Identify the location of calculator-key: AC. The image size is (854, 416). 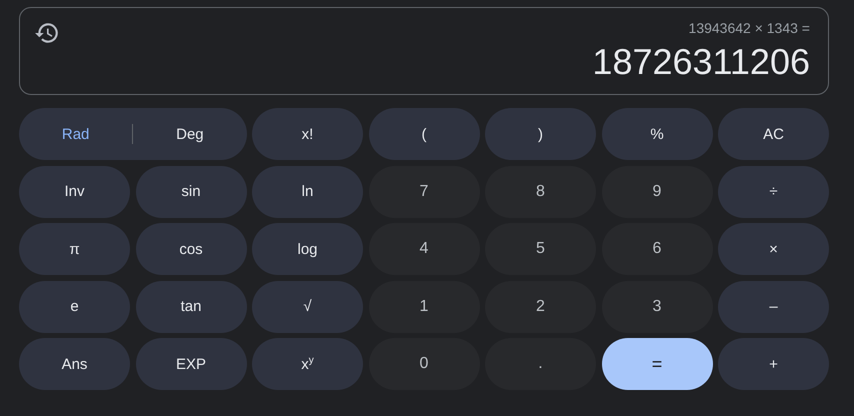
(773, 134).